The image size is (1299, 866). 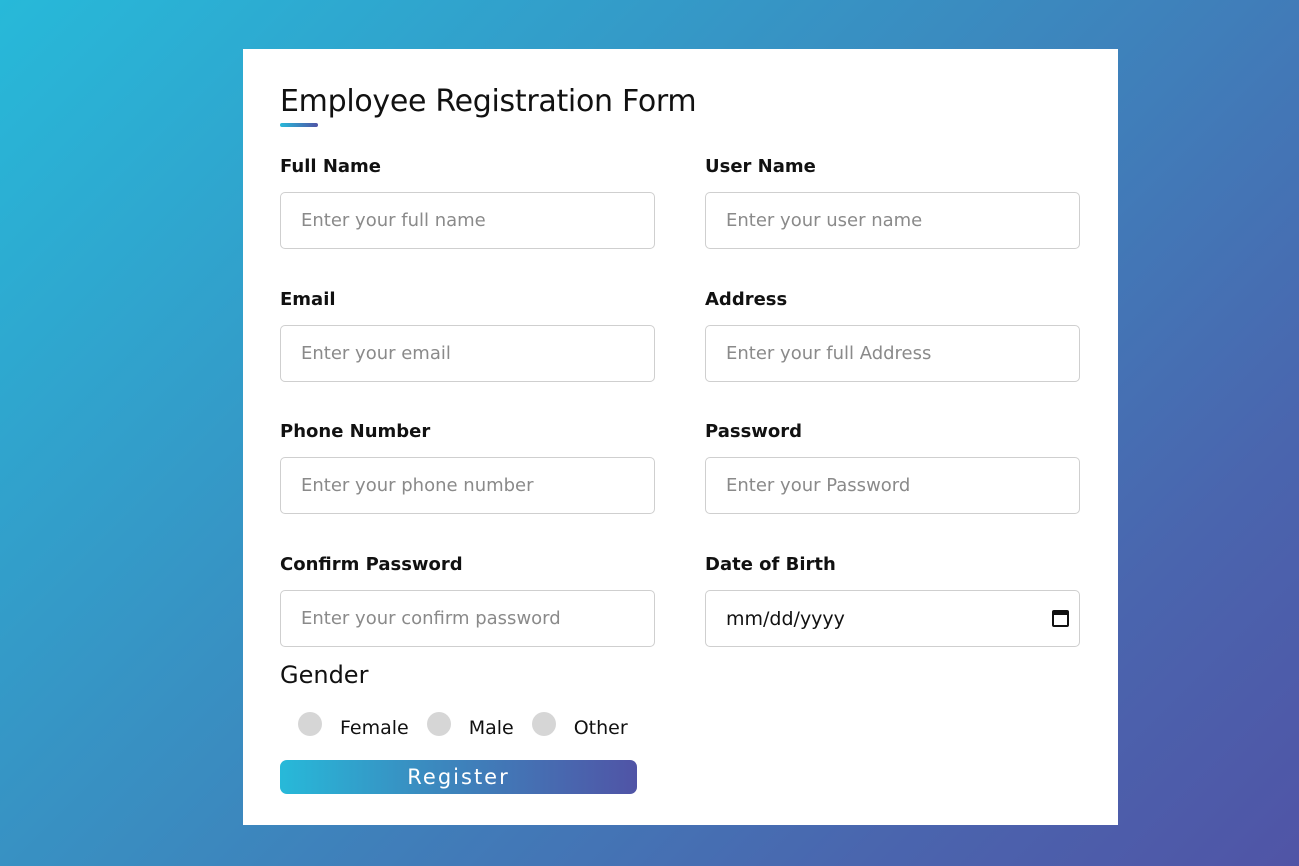 What do you see at coordinates (467, 353) in the screenshot?
I see `email-input` at bounding box center [467, 353].